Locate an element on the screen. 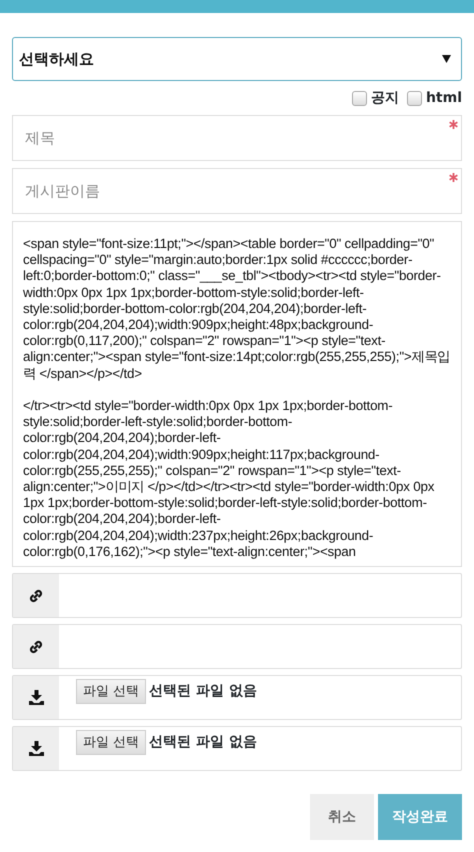 The width and height of the screenshot is (474, 852). checkbox-label: 공지 is located at coordinates (384, 98).